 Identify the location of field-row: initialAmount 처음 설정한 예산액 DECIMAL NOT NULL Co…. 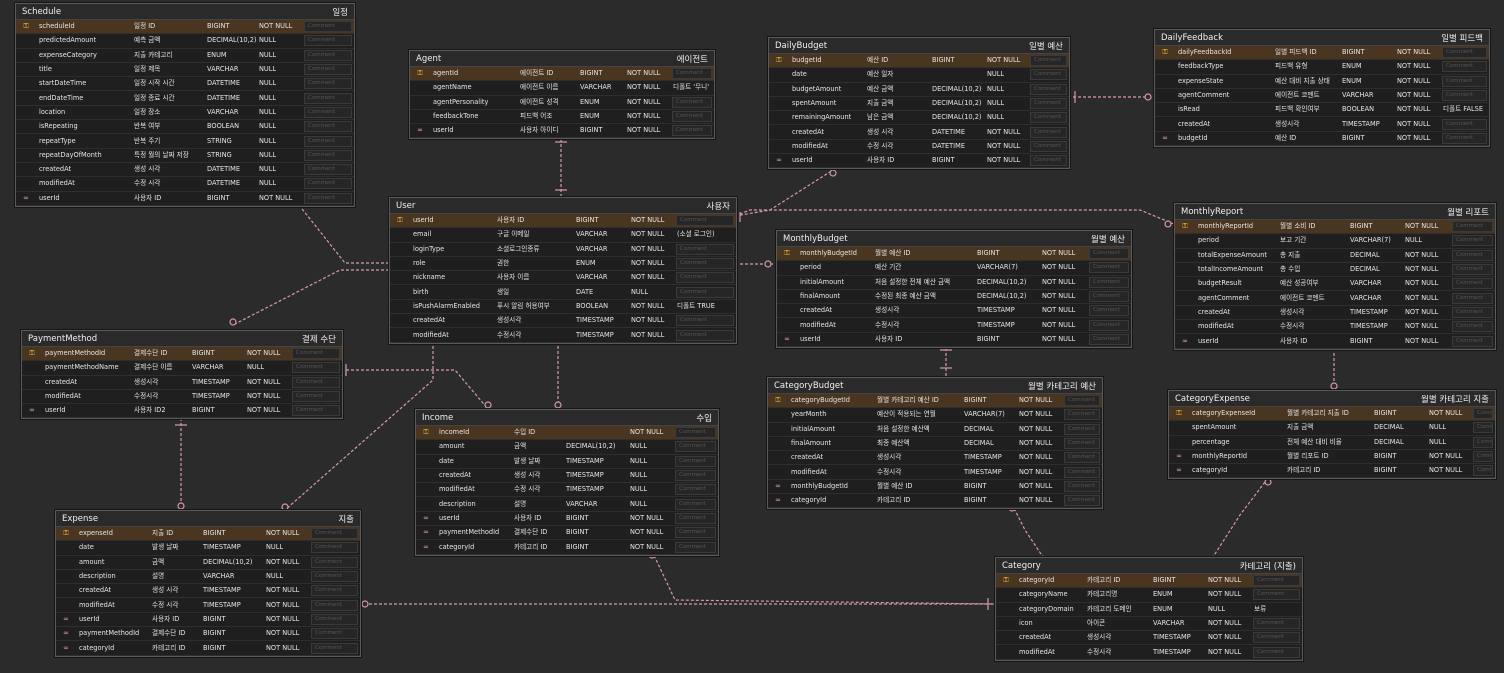
(935, 430).